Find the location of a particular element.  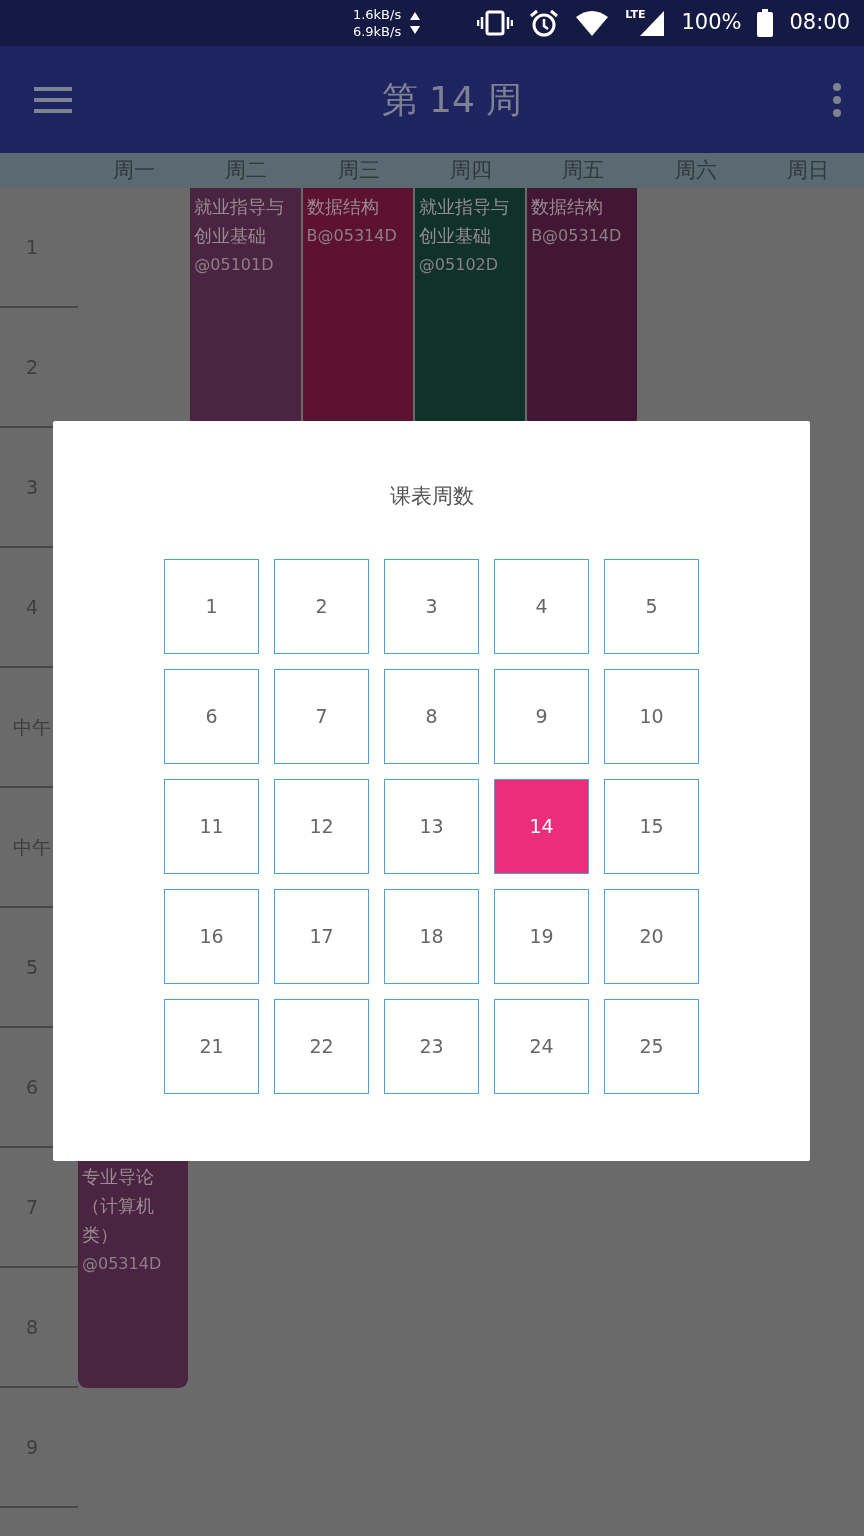

week-button: 3 is located at coordinates (431, 606).